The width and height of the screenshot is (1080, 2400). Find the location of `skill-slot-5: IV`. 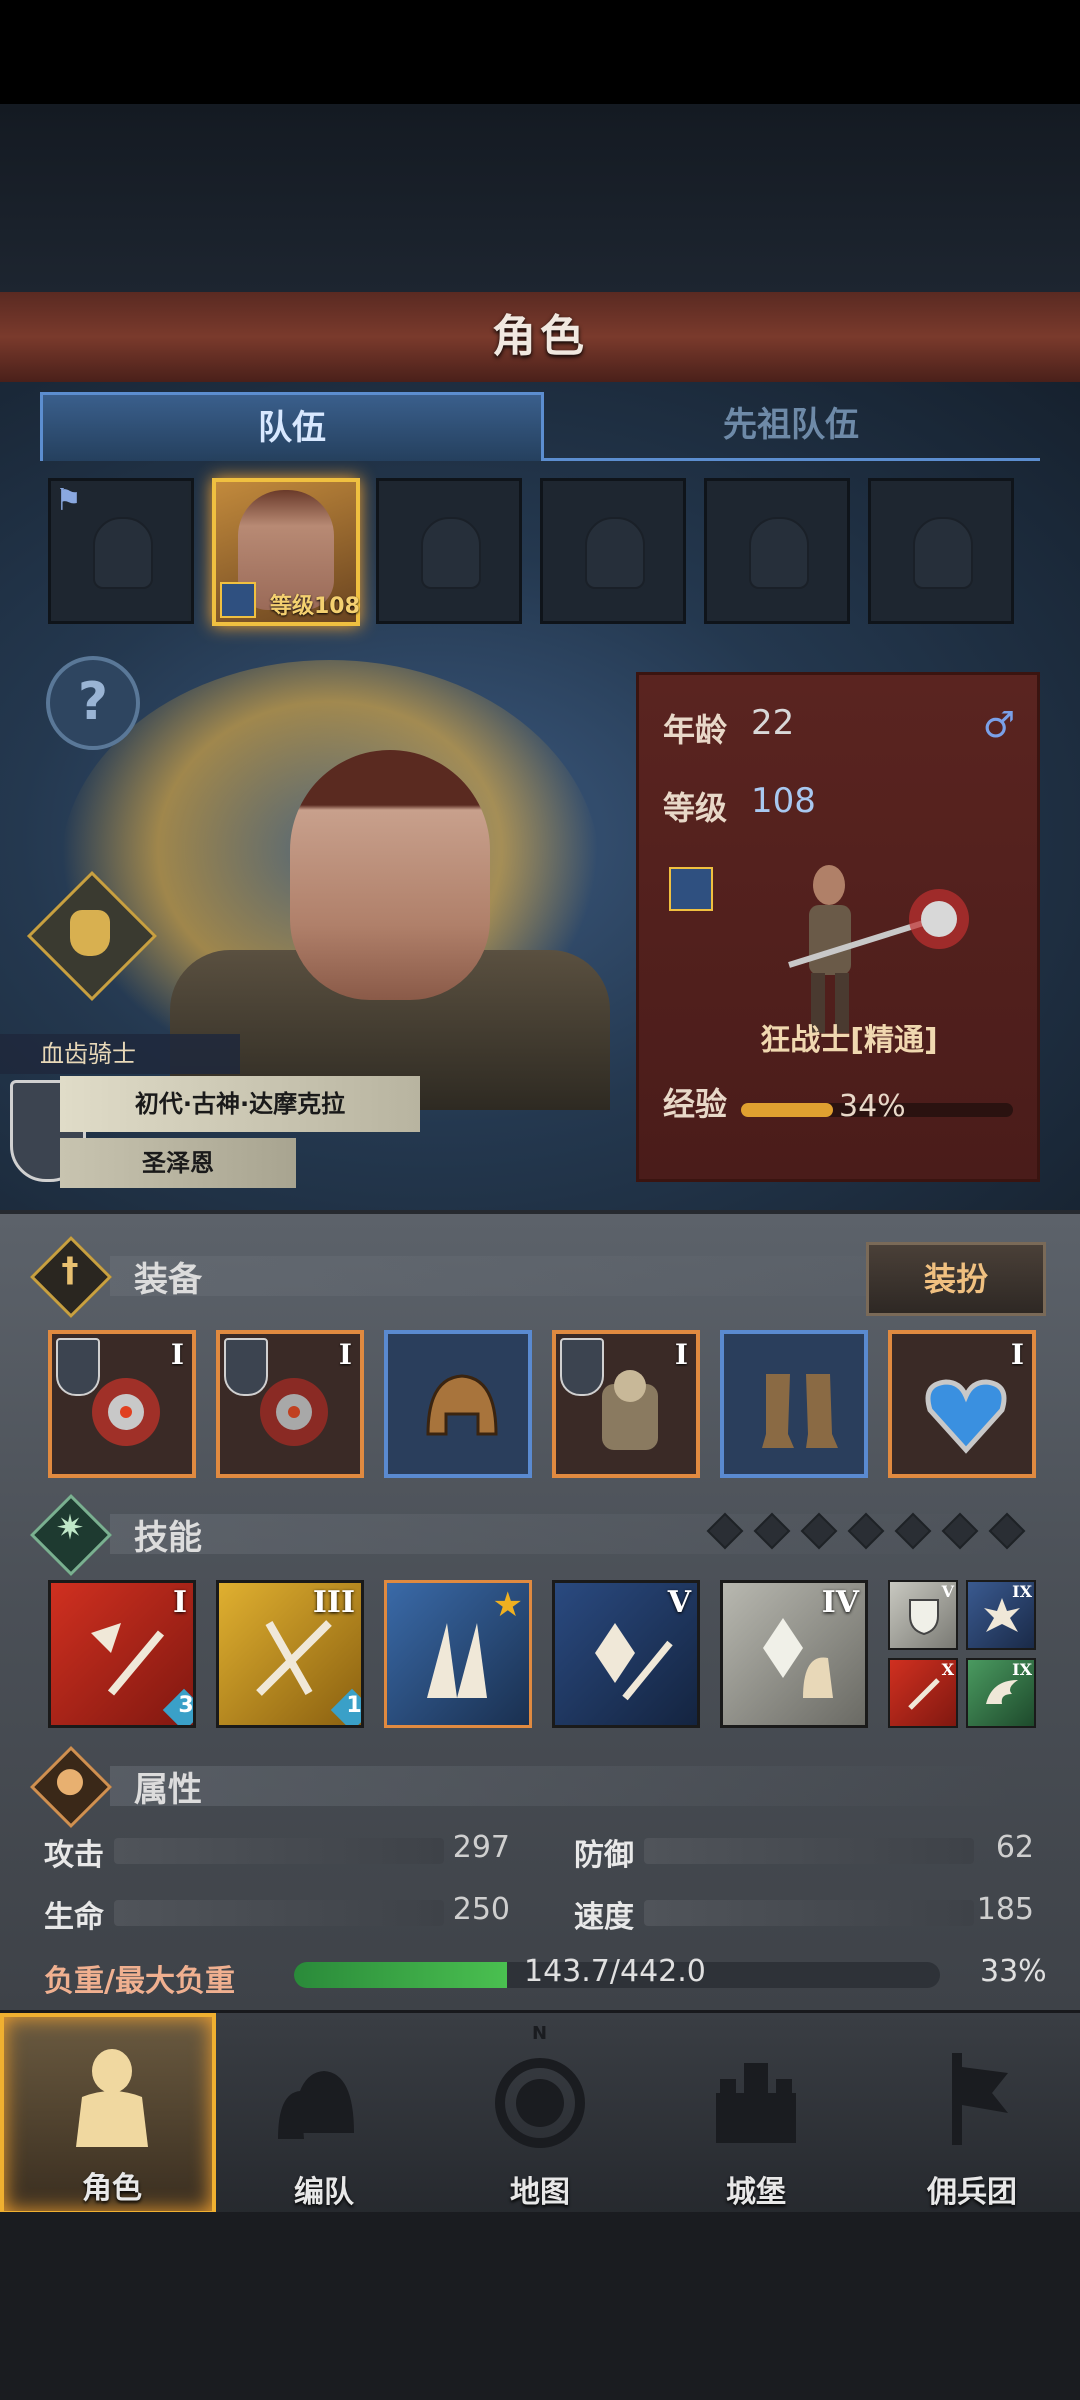

skill-slot-5: IV is located at coordinates (794, 1654).